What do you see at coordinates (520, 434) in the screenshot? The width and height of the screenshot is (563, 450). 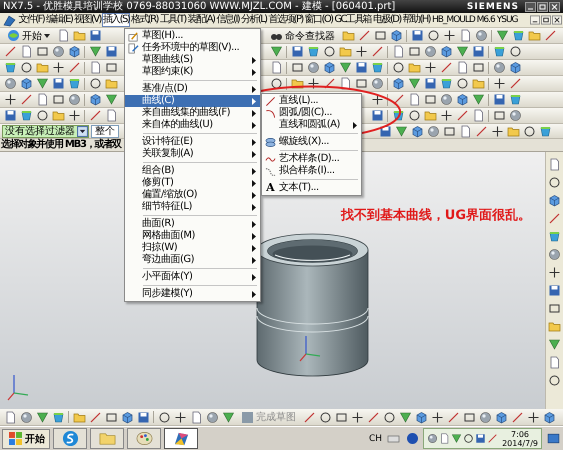 I see `clock-time: 7:06` at bounding box center [520, 434].